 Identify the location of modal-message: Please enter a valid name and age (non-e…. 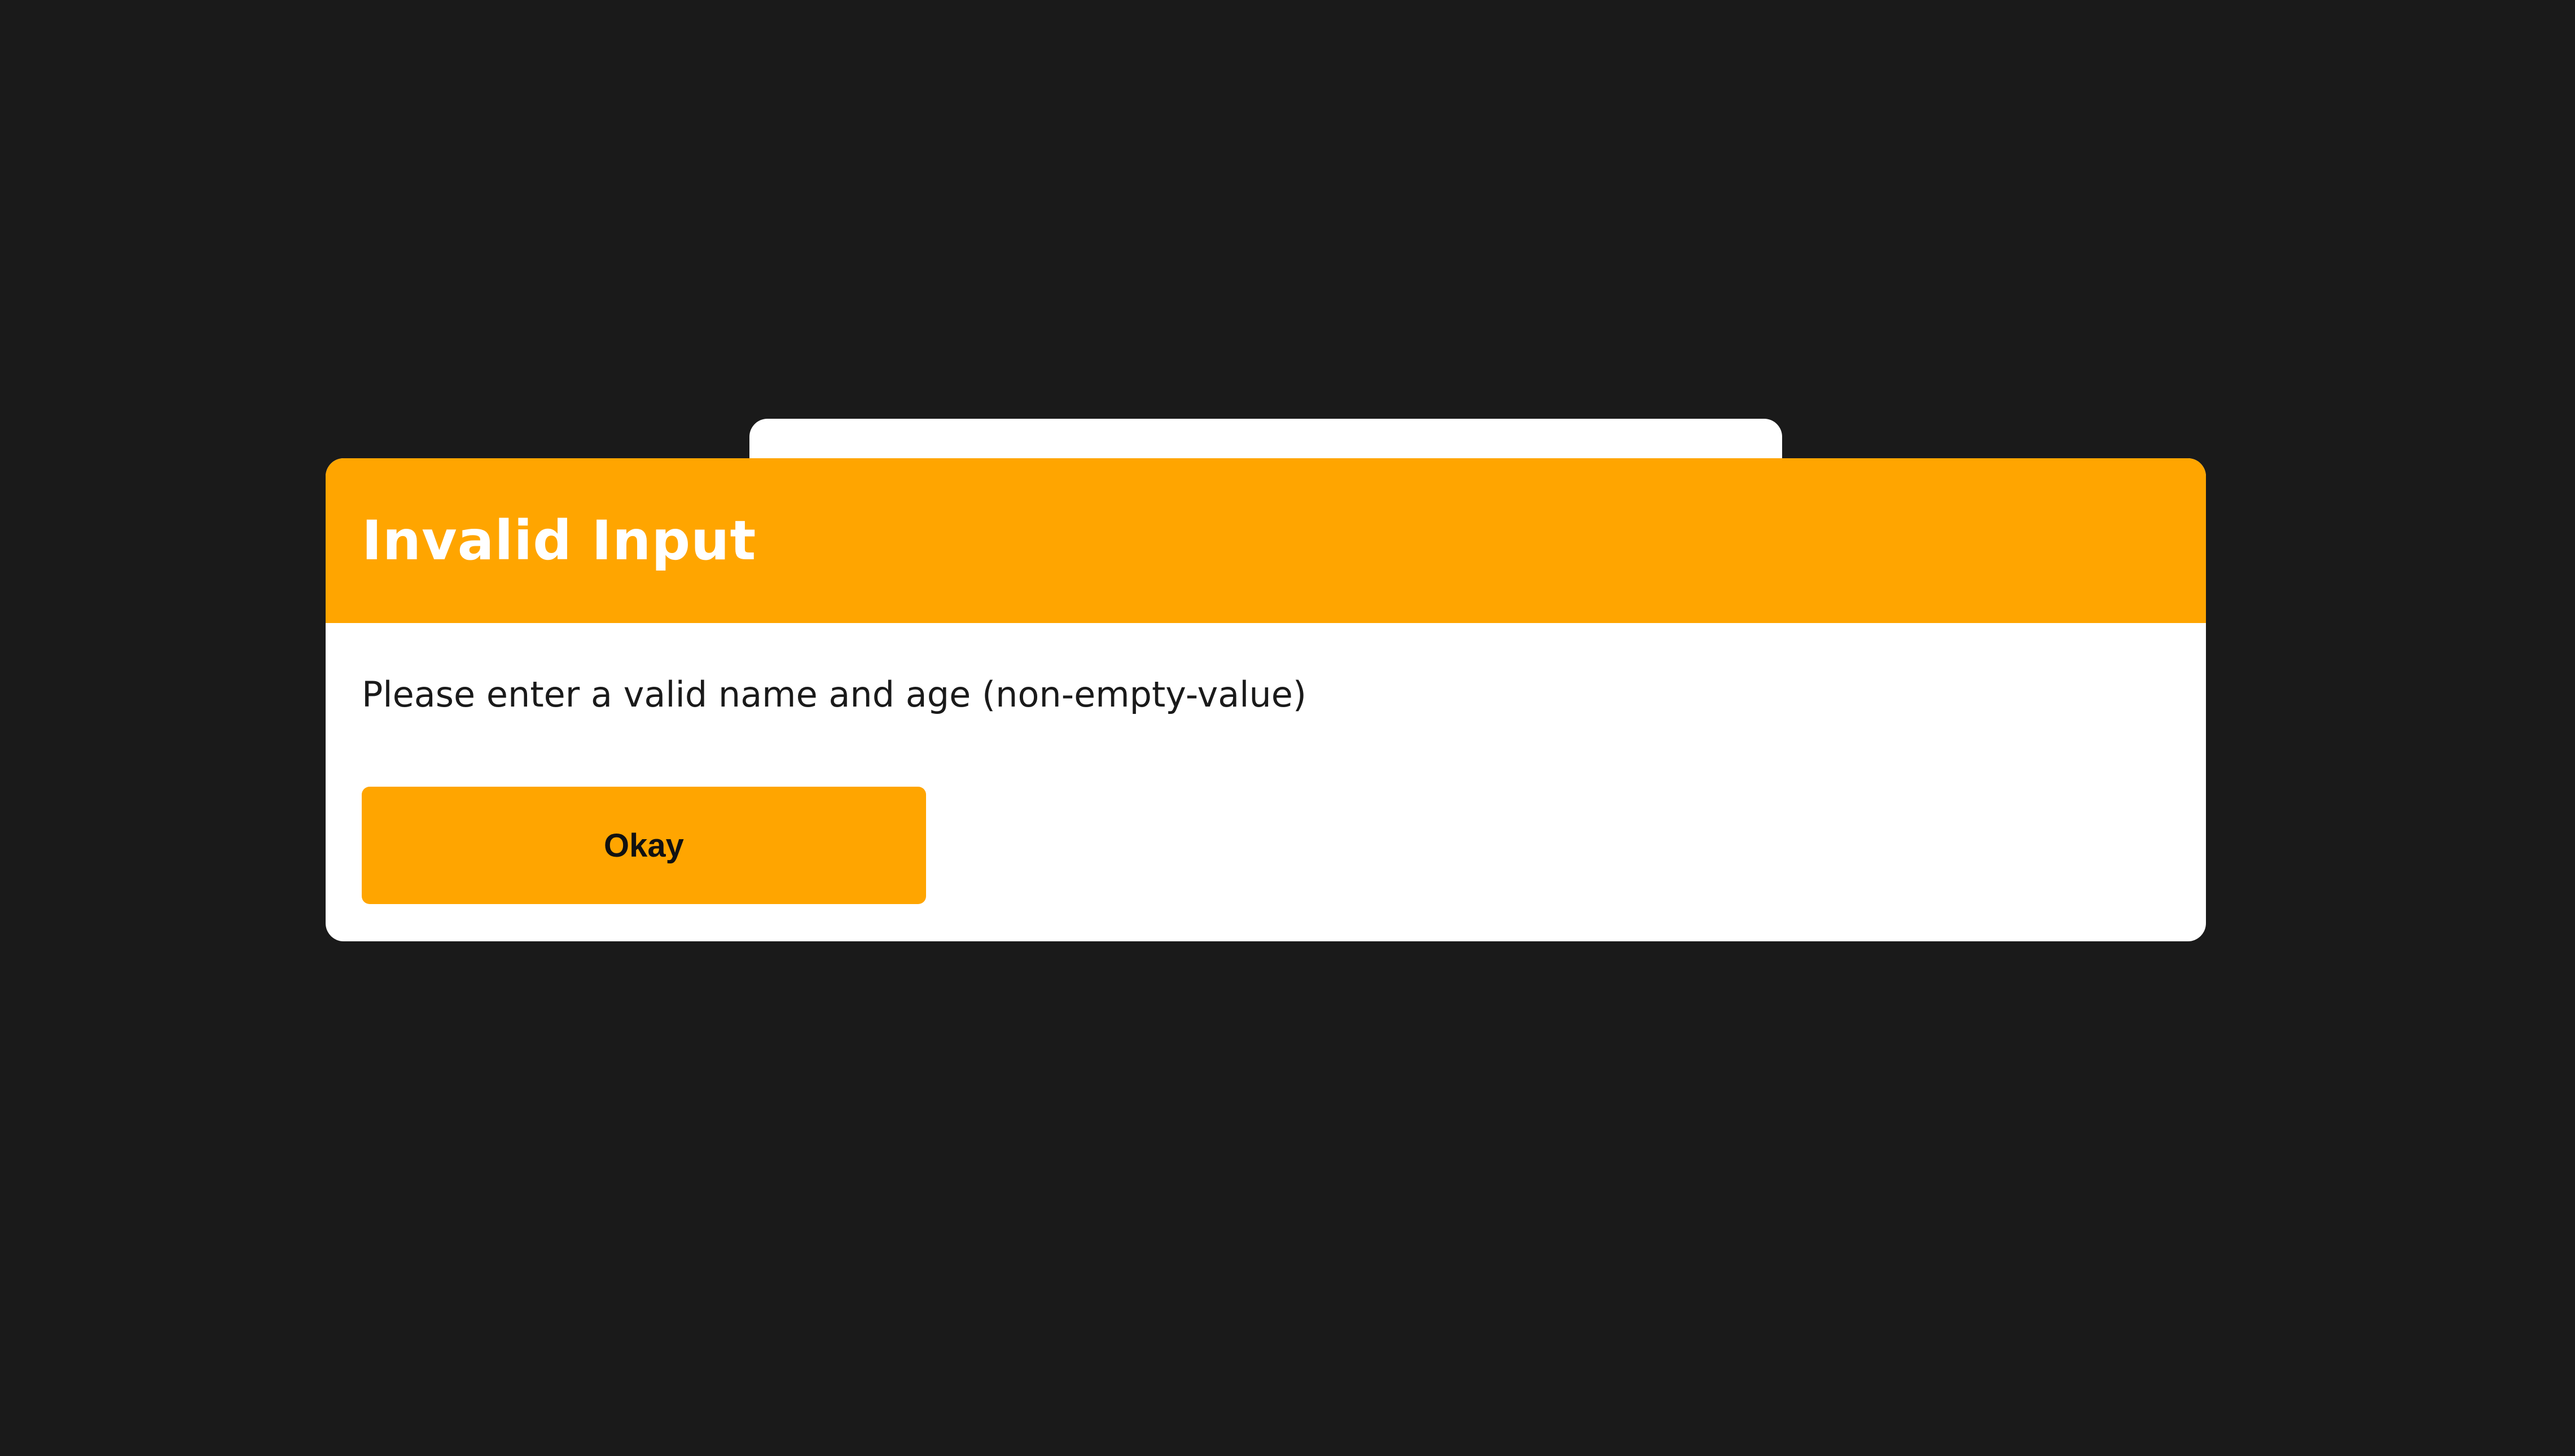
(834, 695).